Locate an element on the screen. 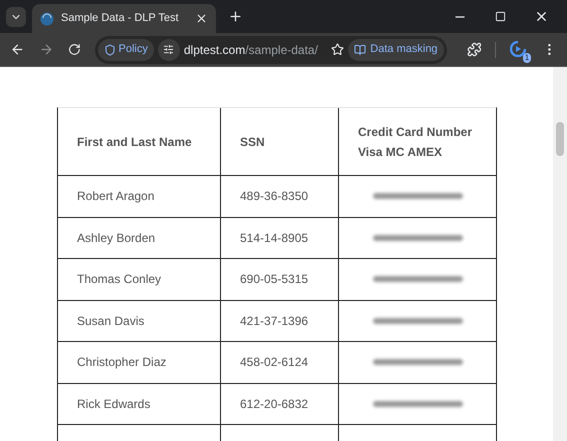  name-cell-text: Robert Aragon is located at coordinates (115, 197).